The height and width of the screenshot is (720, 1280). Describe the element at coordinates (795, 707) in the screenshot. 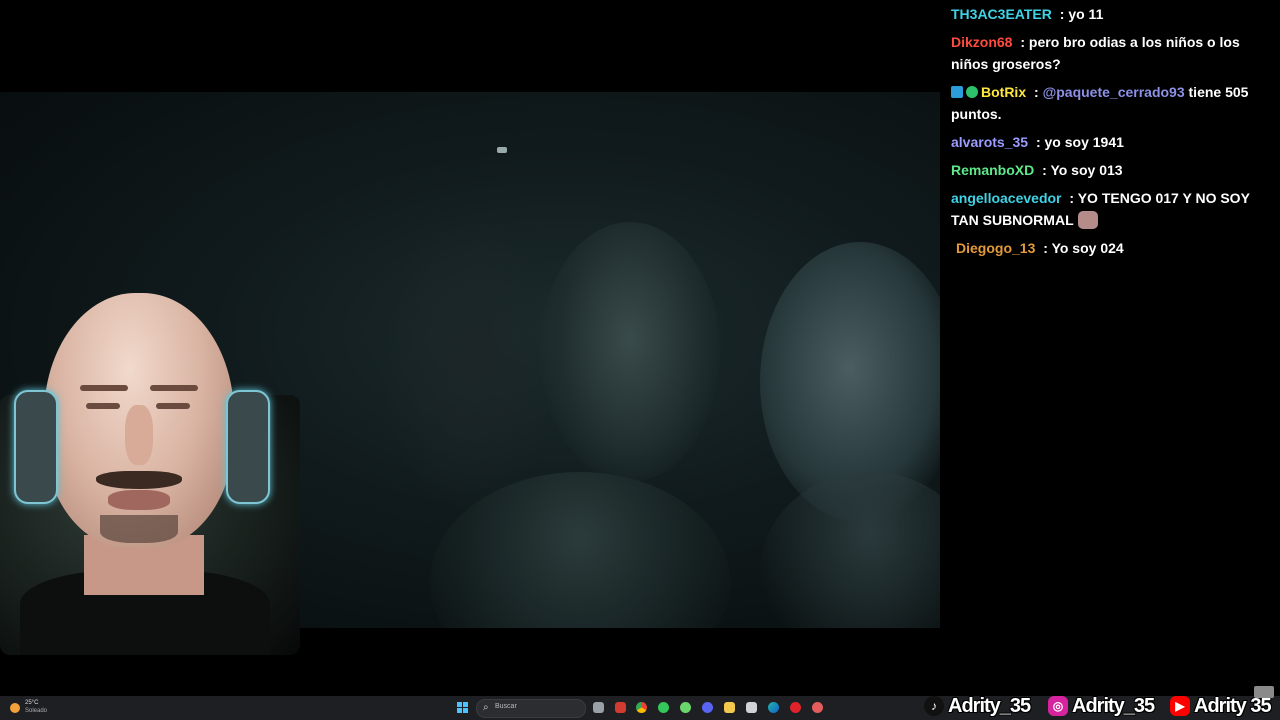

I see `opera-icon` at that location.